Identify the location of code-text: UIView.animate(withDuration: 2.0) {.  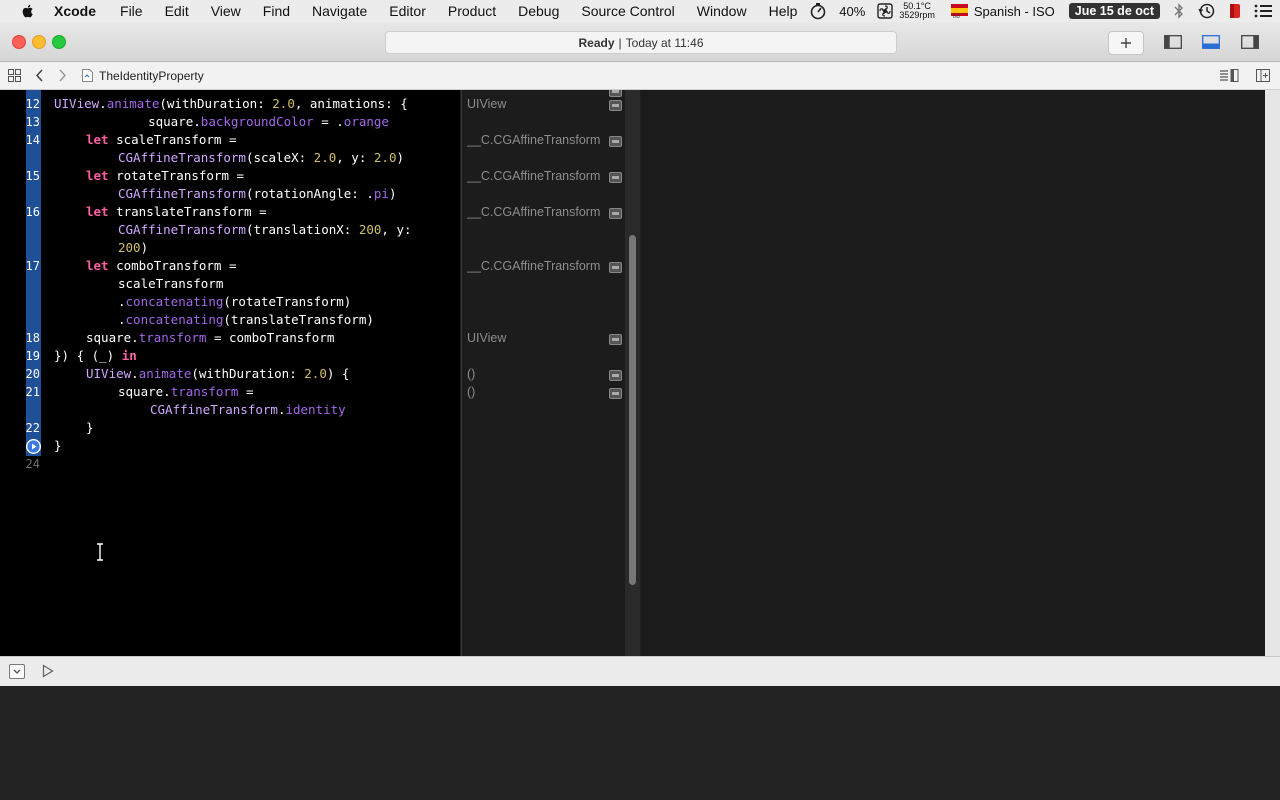
(217, 374).